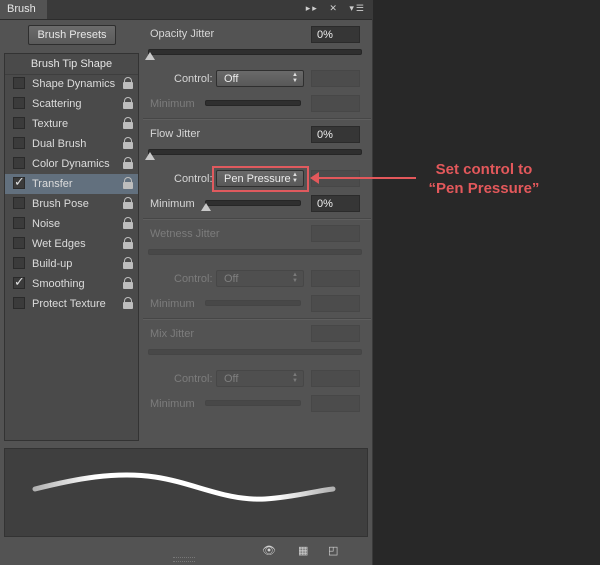 The height and width of the screenshot is (565, 600). I want to click on wetness-jitter-slider, so click(255, 252).